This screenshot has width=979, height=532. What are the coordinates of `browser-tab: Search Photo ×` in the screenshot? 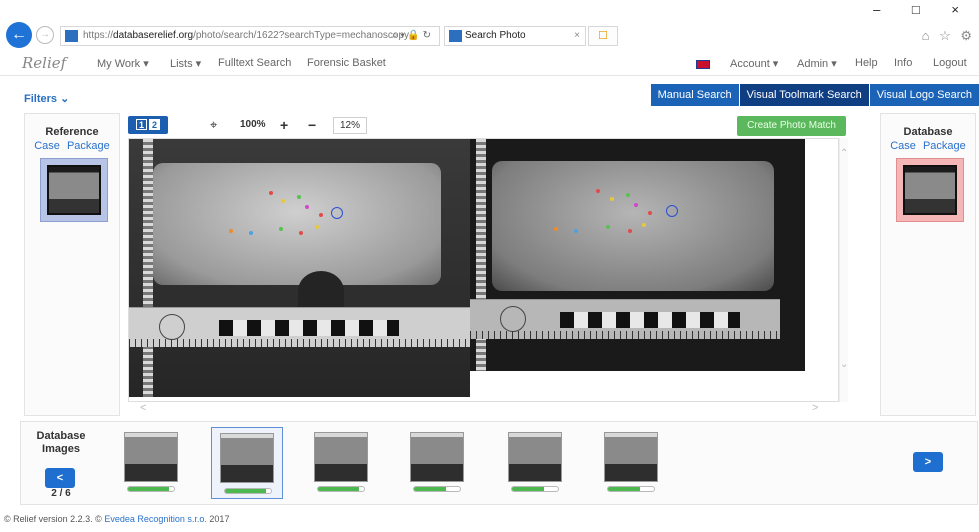 It's located at (515, 36).